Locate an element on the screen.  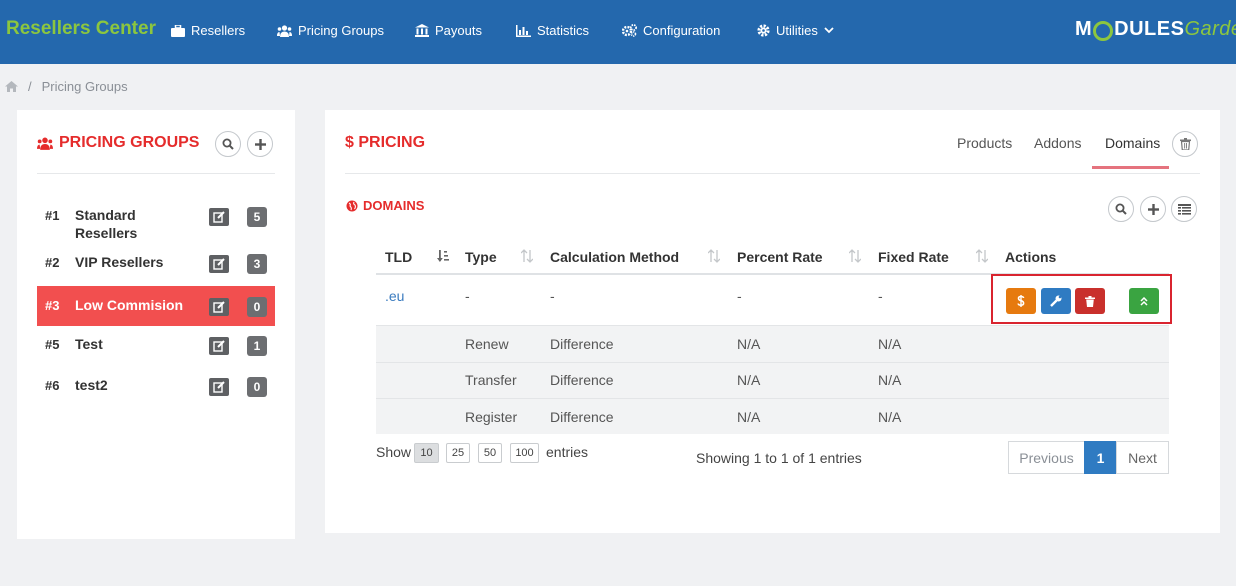
group-count-badge: 0 is located at coordinates (257, 387).